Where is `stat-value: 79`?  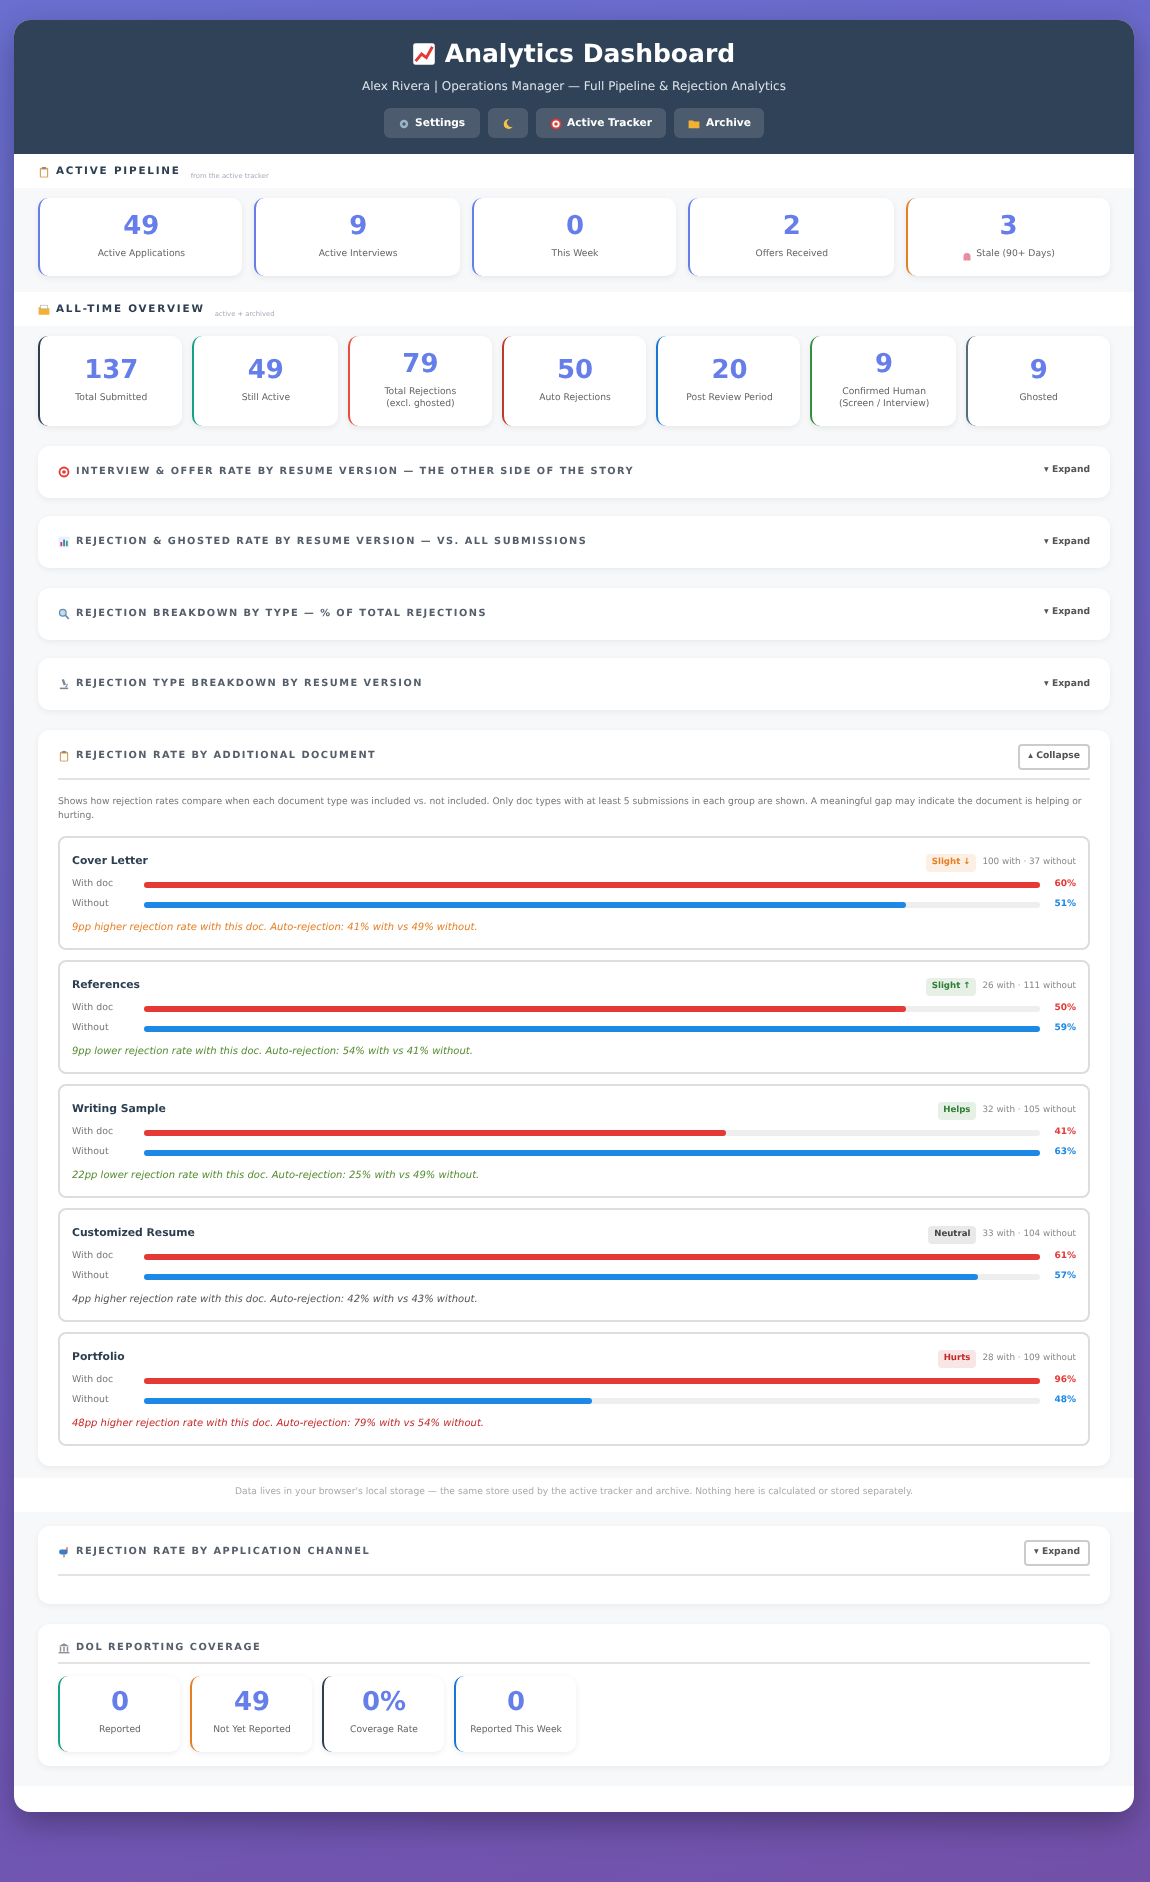 stat-value: 79 is located at coordinates (420, 365).